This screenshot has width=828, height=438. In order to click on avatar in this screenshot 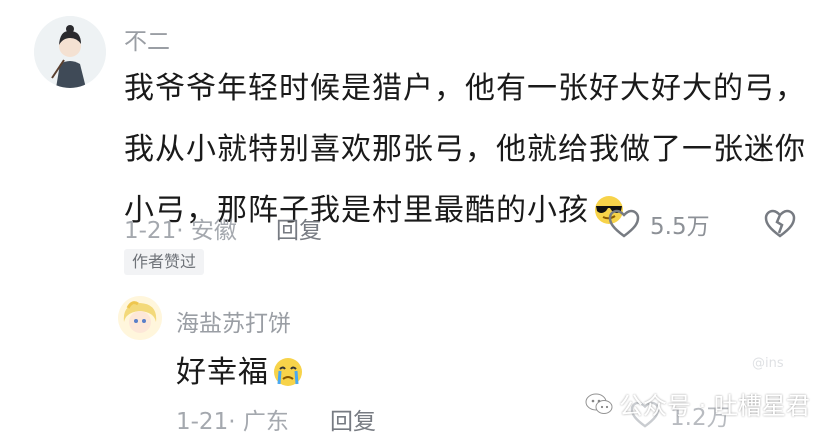, I will do `click(70, 52)`.